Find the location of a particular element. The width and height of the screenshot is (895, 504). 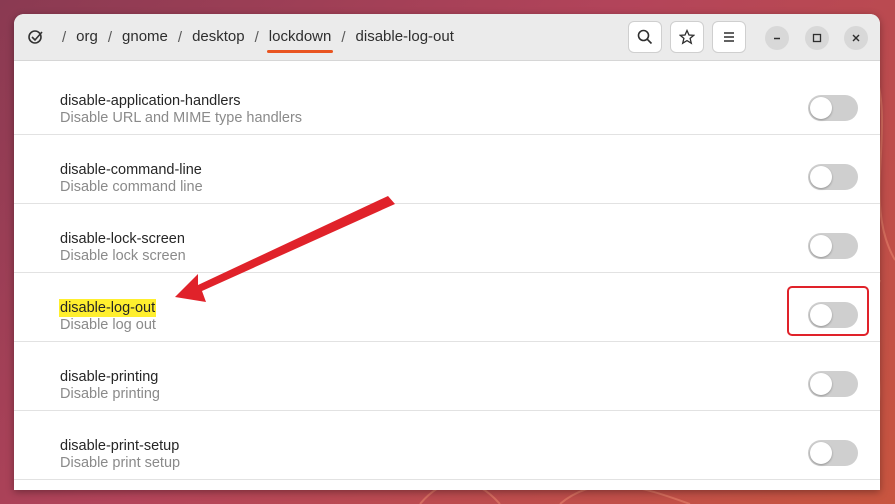

list-item: disable-print-setup Disable print setup is located at coordinates (447, 446).